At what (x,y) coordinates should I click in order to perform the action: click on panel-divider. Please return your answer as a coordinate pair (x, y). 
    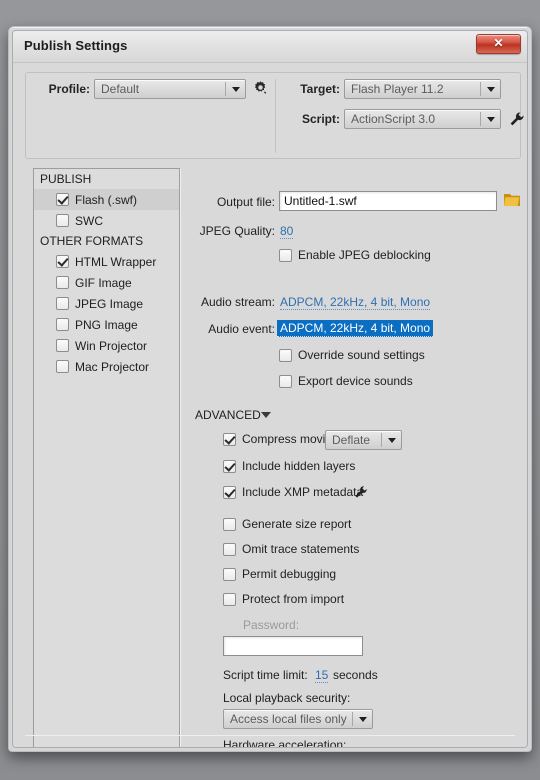
    Looking at the image, I should click on (275, 116).